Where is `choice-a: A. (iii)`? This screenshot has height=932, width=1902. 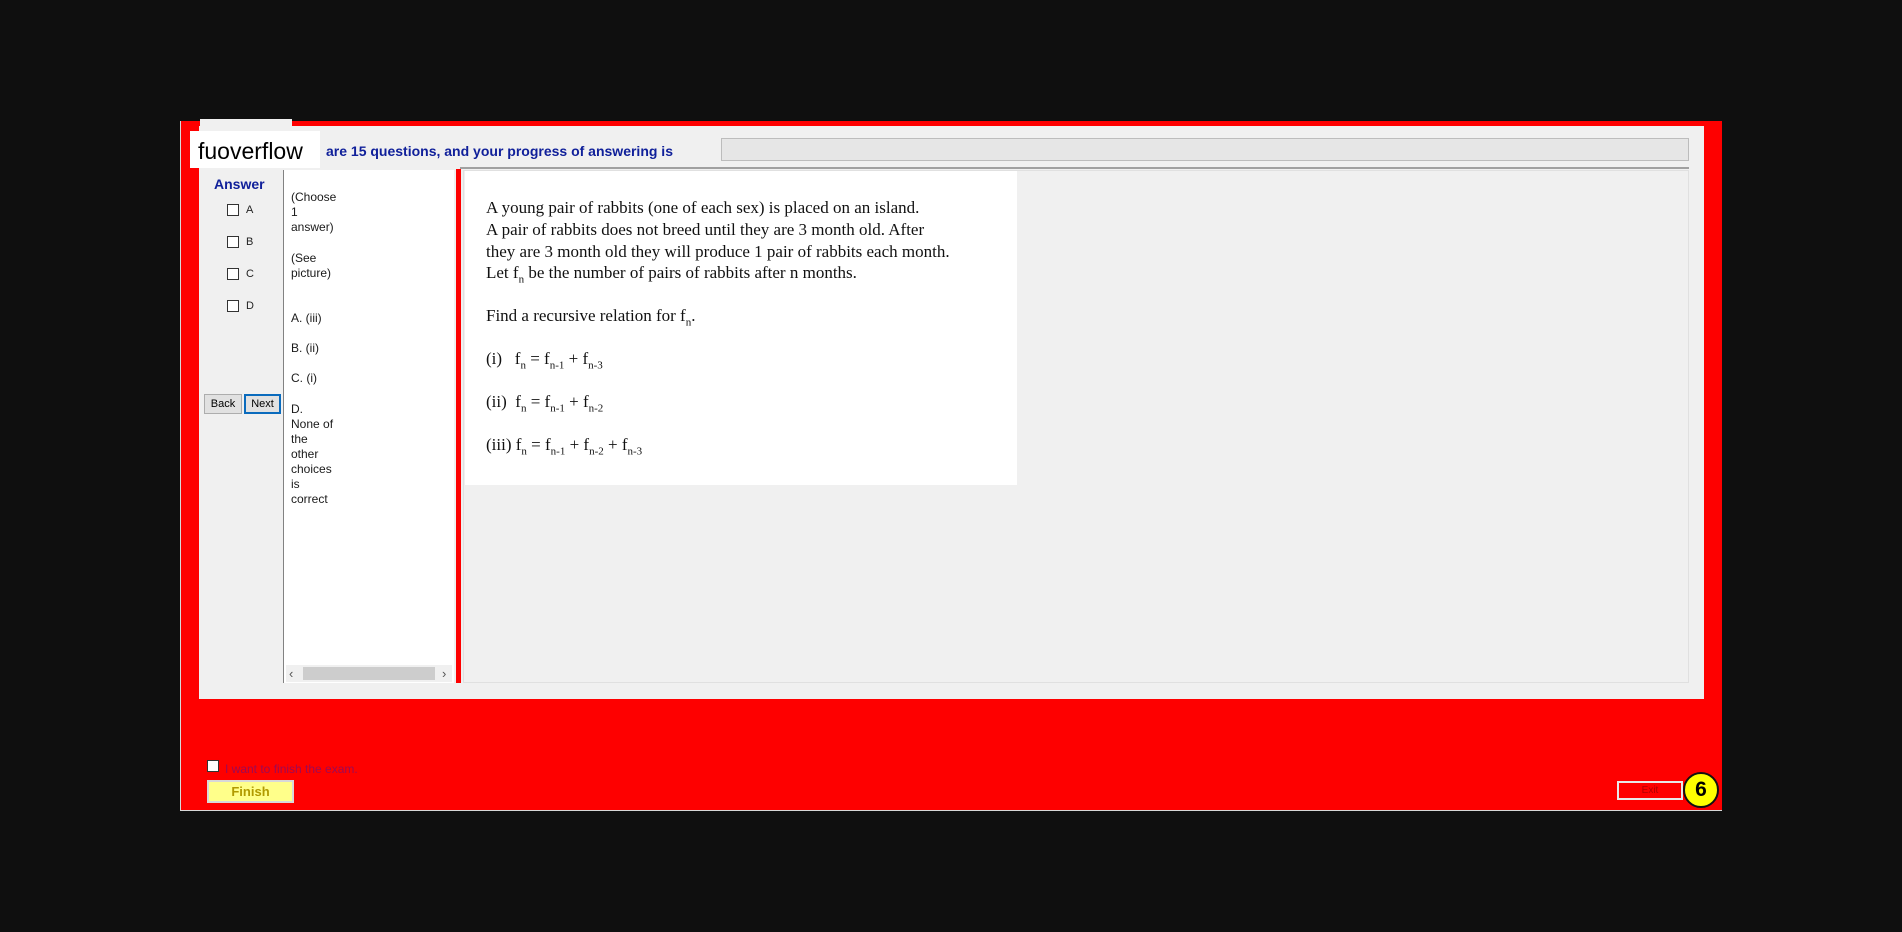 choice-a: A. (iii) is located at coordinates (306, 318).